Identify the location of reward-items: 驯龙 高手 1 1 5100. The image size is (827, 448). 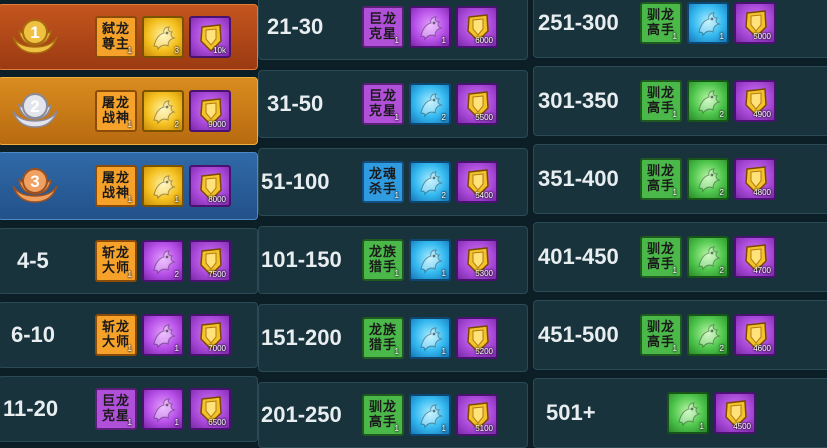
(430, 415).